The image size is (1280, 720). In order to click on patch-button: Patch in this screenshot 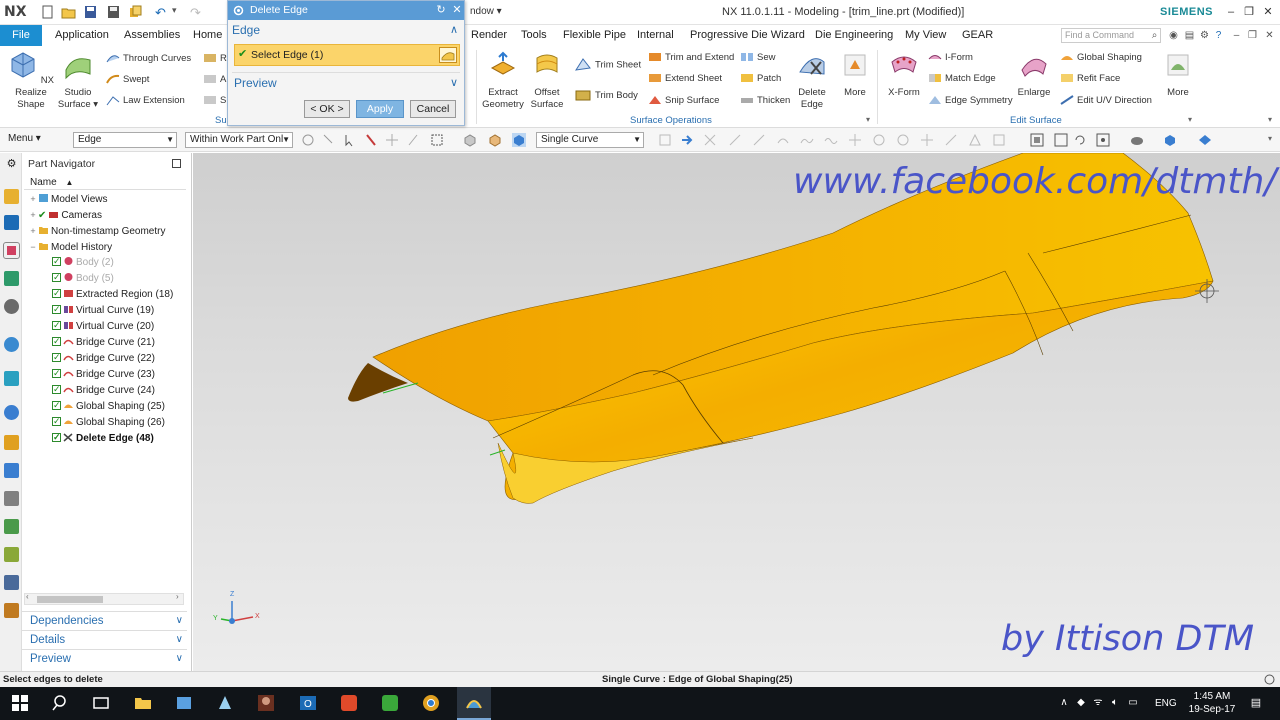, I will do `click(760, 78)`.